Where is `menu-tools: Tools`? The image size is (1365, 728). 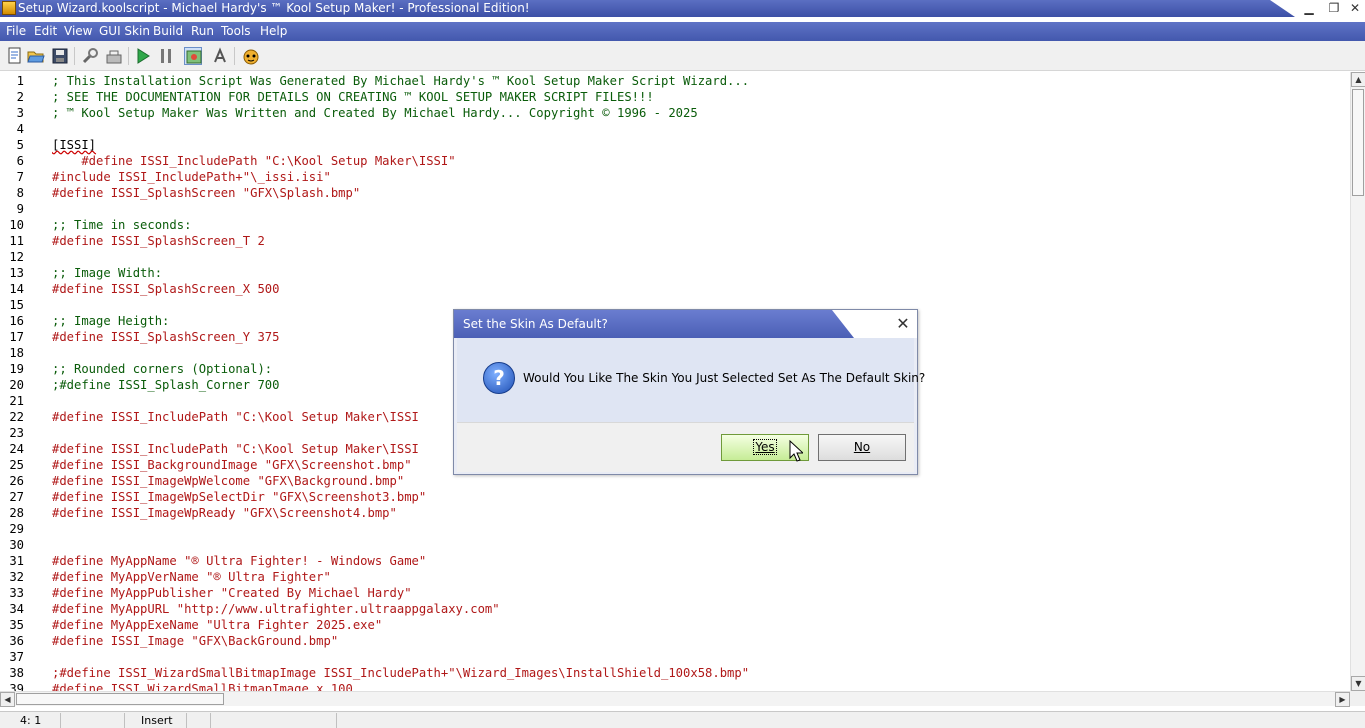 menu-tools: Tools is located at coordinates (236, 31).